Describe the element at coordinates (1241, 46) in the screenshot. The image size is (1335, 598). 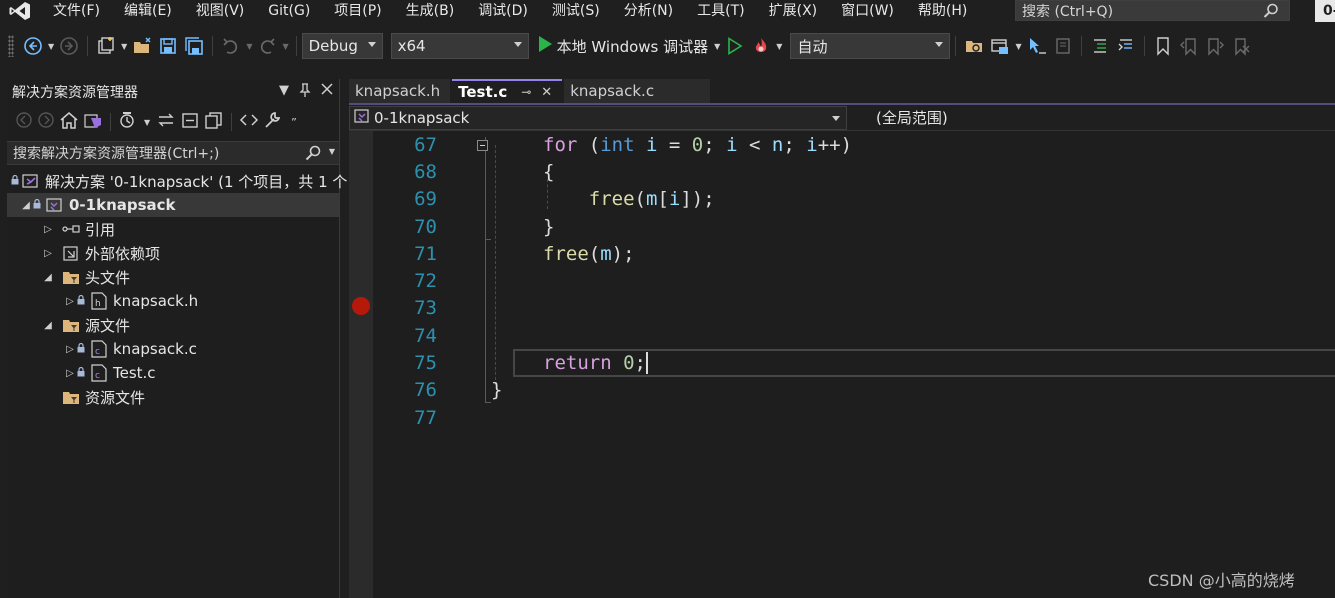
I see `clear-bookmarks-icon` at that location.